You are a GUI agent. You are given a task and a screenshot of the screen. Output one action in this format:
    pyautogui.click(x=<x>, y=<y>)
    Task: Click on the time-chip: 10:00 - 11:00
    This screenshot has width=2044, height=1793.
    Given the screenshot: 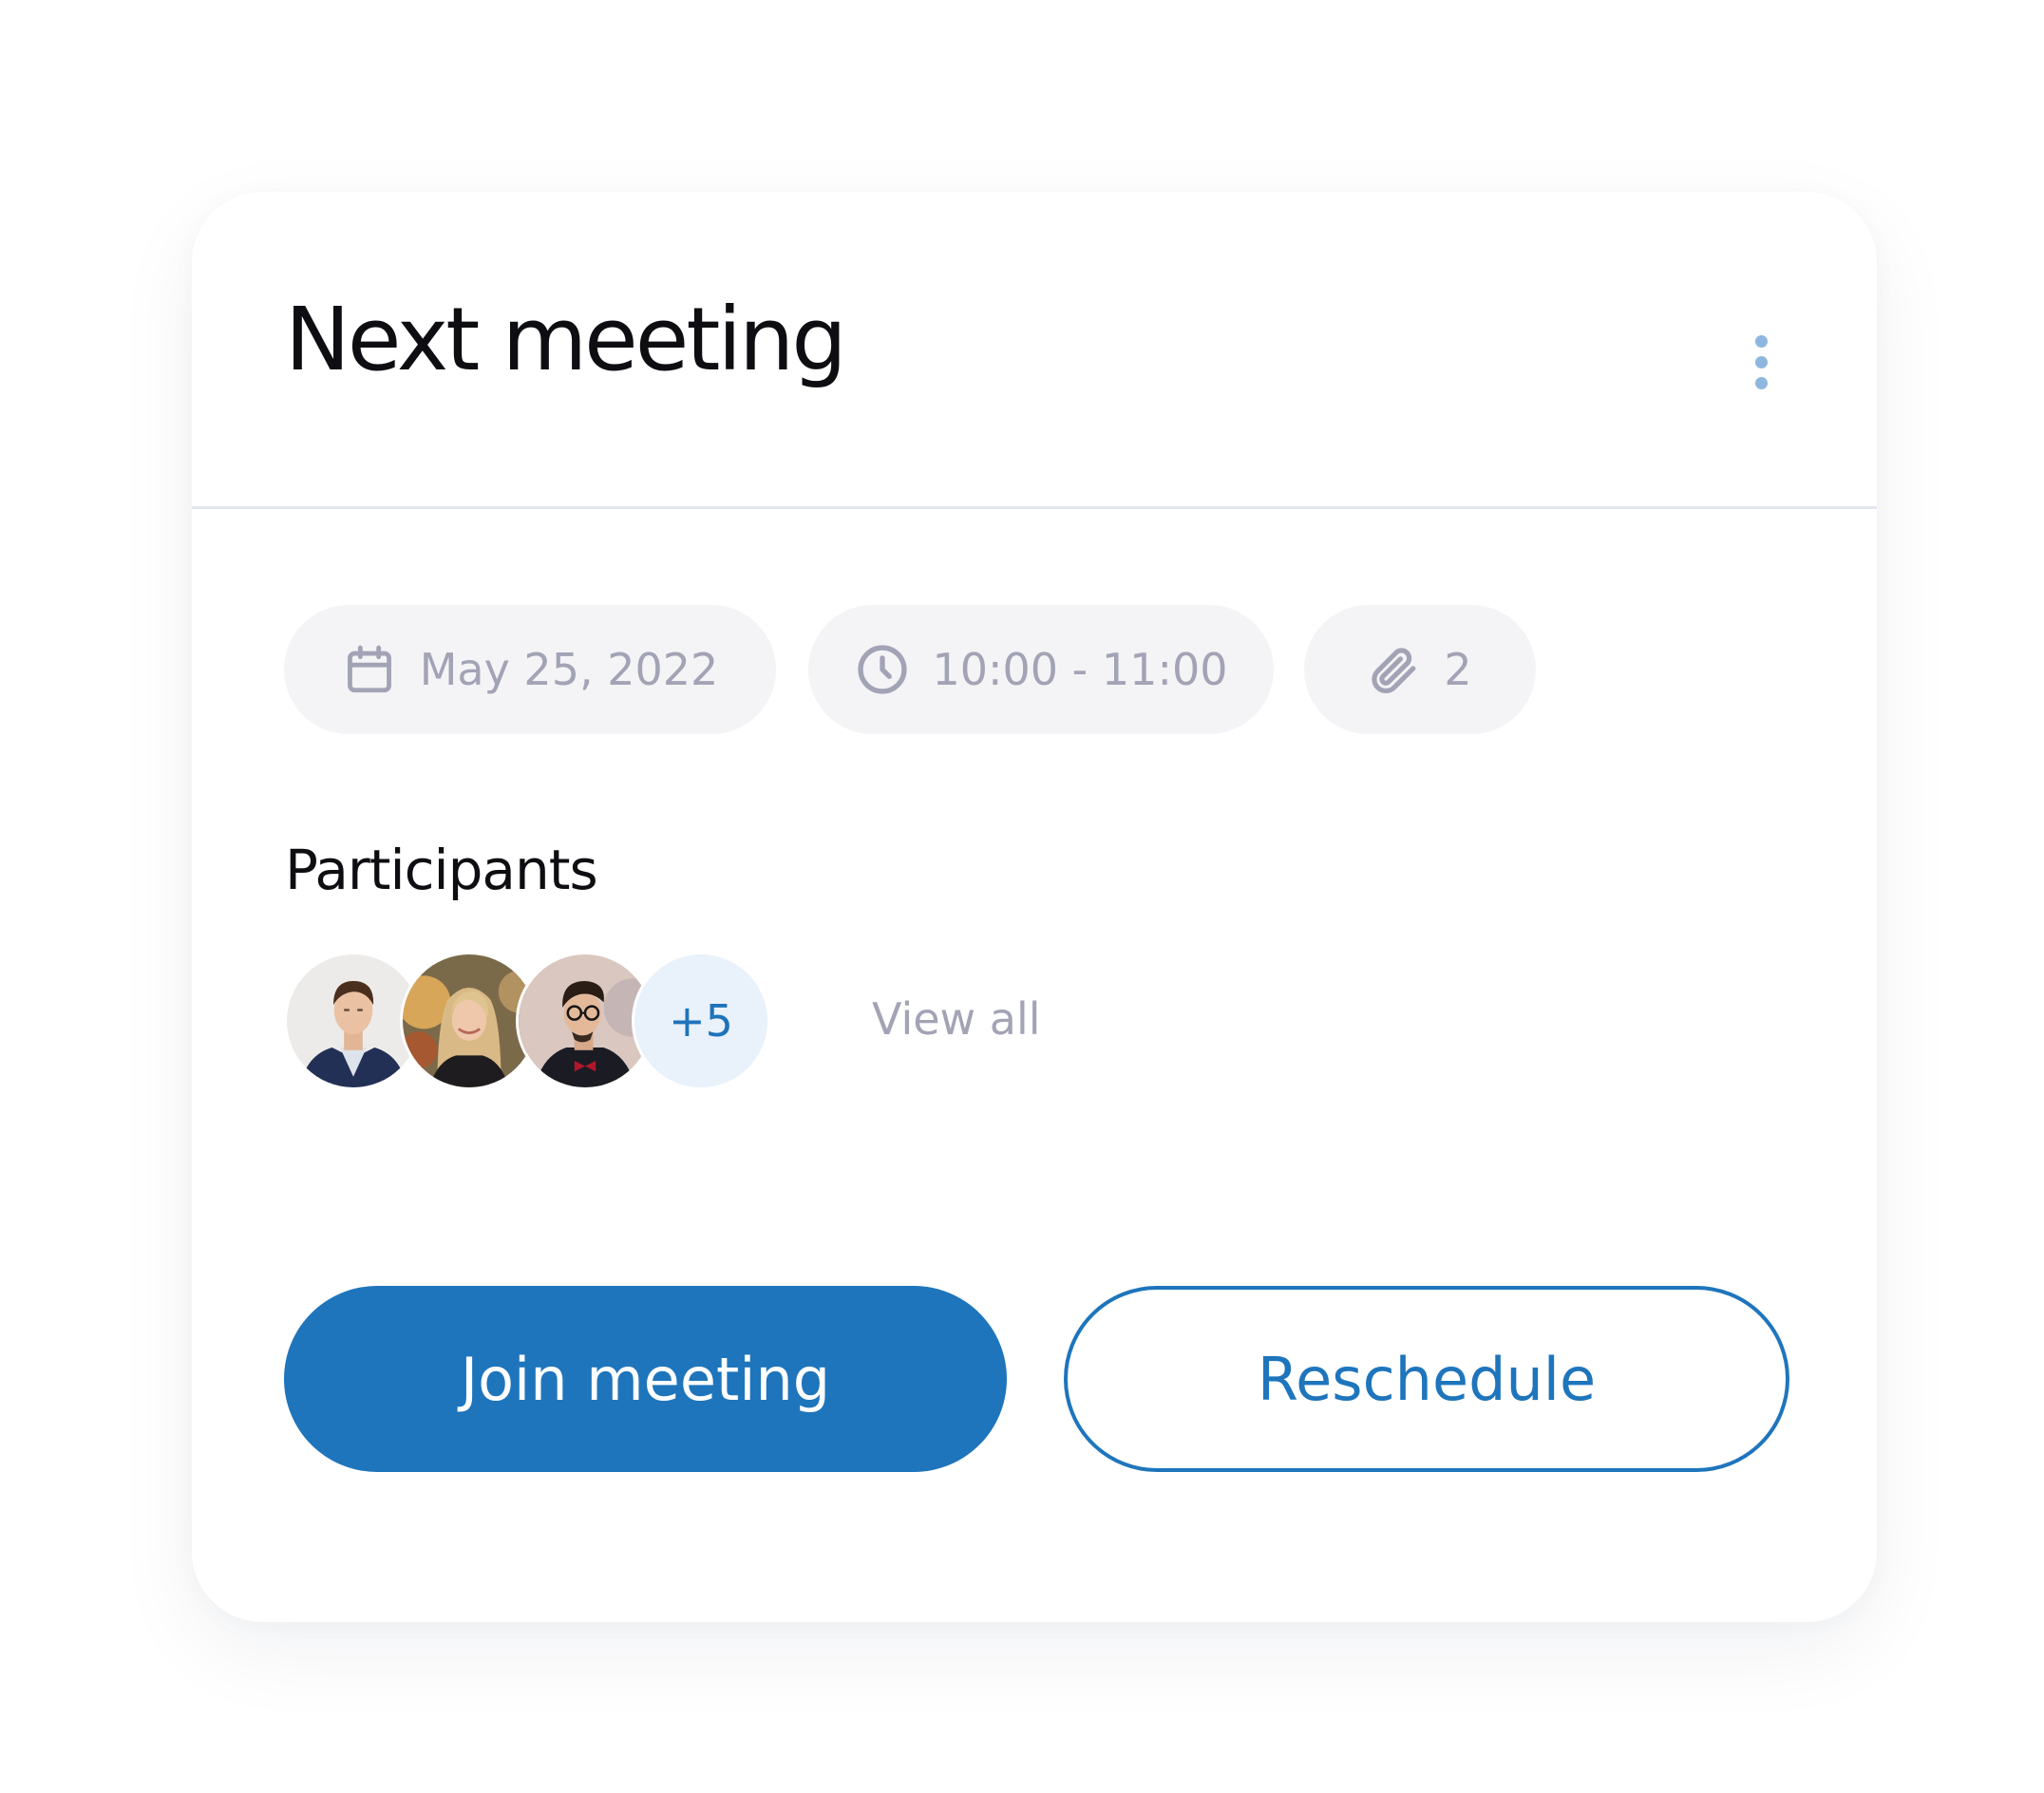 What is the action you would take?
    pyautogui.click(x=1041, y=669)
    